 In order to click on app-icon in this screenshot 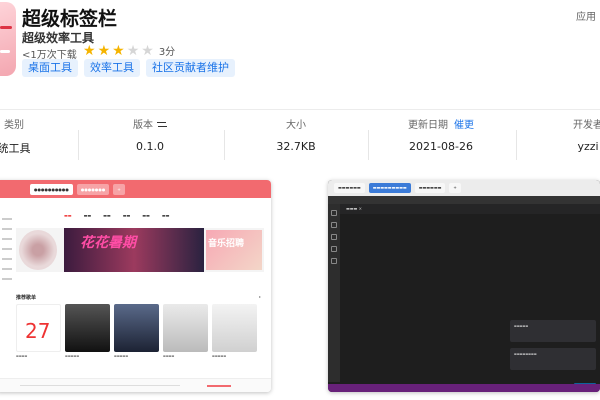, I will do `click(8, 39)`.